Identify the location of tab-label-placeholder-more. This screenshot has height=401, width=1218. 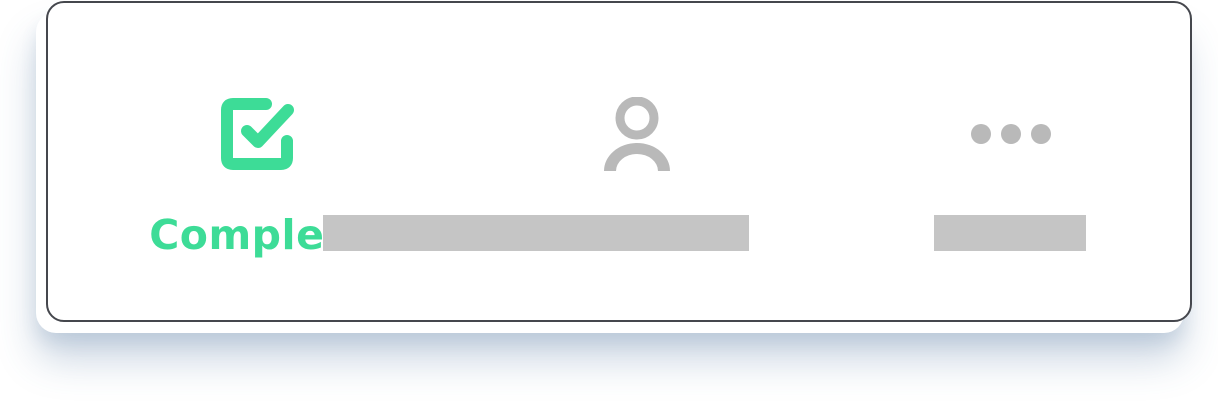
(1010, 233).